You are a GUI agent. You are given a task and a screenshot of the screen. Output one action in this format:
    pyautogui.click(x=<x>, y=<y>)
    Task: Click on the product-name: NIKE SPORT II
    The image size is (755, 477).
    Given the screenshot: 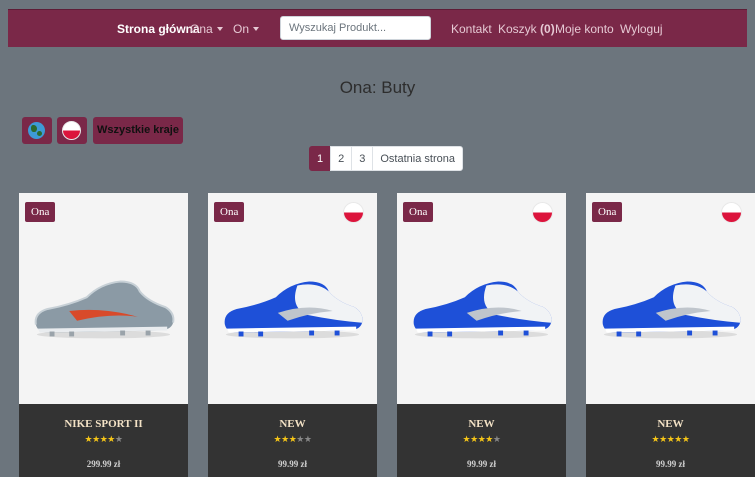 What is the action you would take?
    pyautogui.click(x=103, y=424)
    